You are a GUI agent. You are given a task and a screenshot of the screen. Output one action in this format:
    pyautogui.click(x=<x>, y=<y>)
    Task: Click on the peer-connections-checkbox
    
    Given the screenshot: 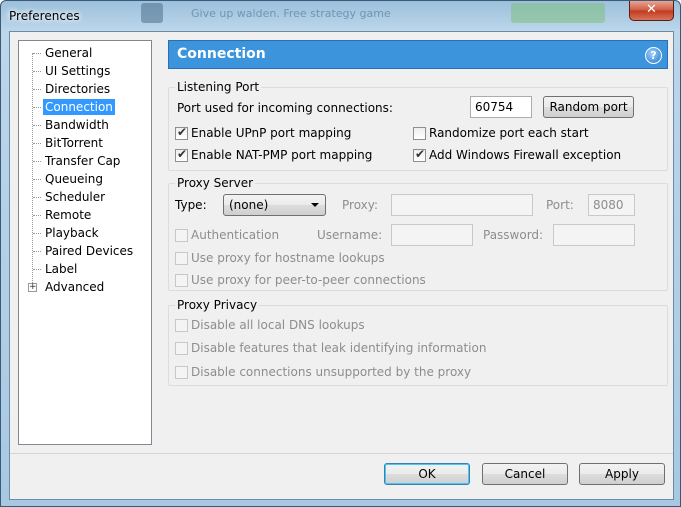 What is the action you would take?
    pyautogui.click(x=181, y=280)
    